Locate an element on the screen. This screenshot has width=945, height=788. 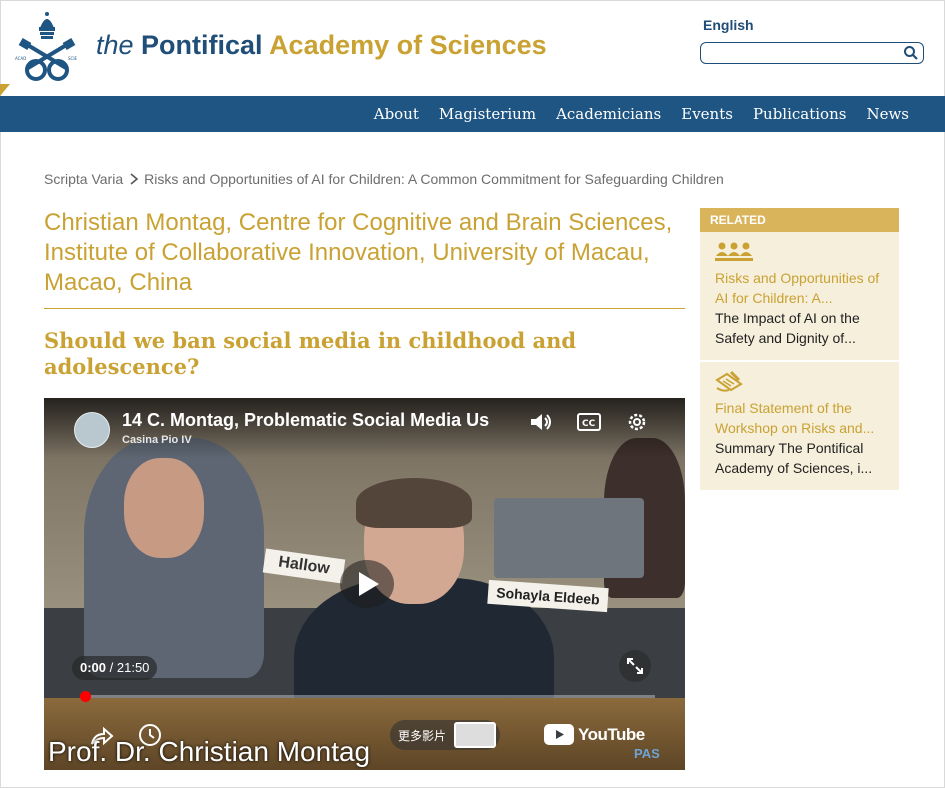
nav-item-academicians: Academicians is located at coordinates (608, 114).